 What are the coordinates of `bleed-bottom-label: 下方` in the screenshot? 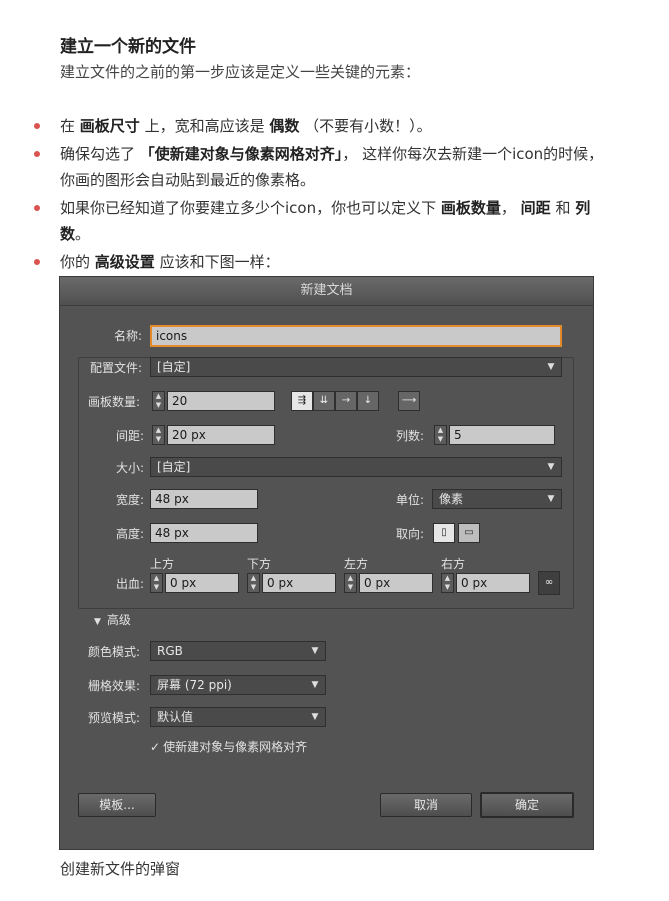 It's located at (259, 564).